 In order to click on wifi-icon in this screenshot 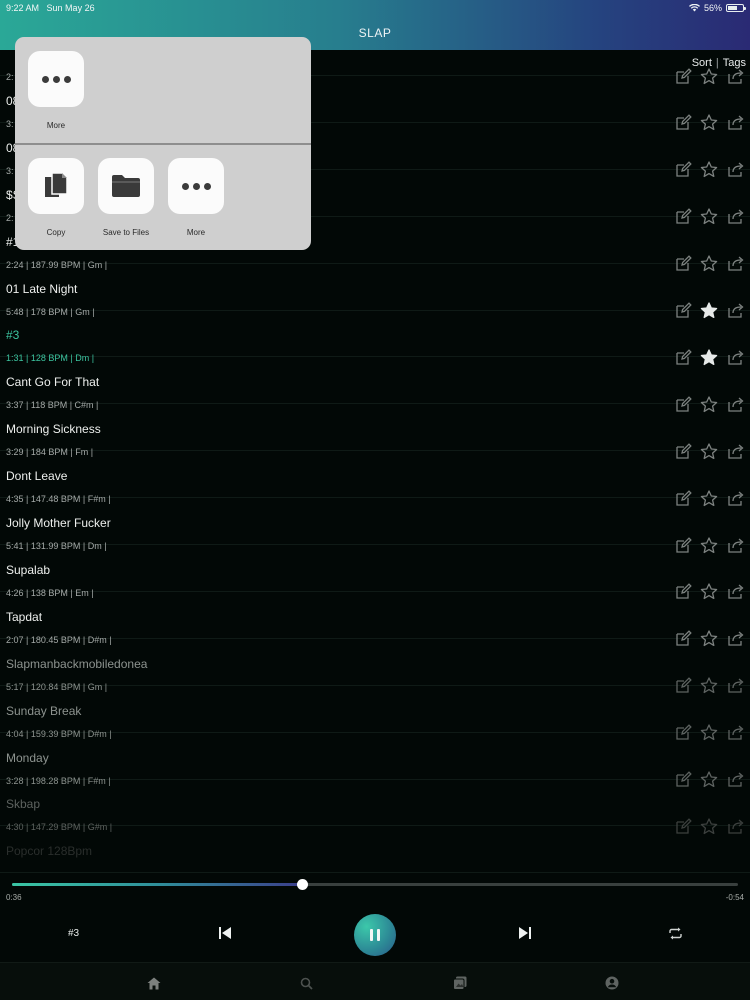, I will do `click(694, 8)`.